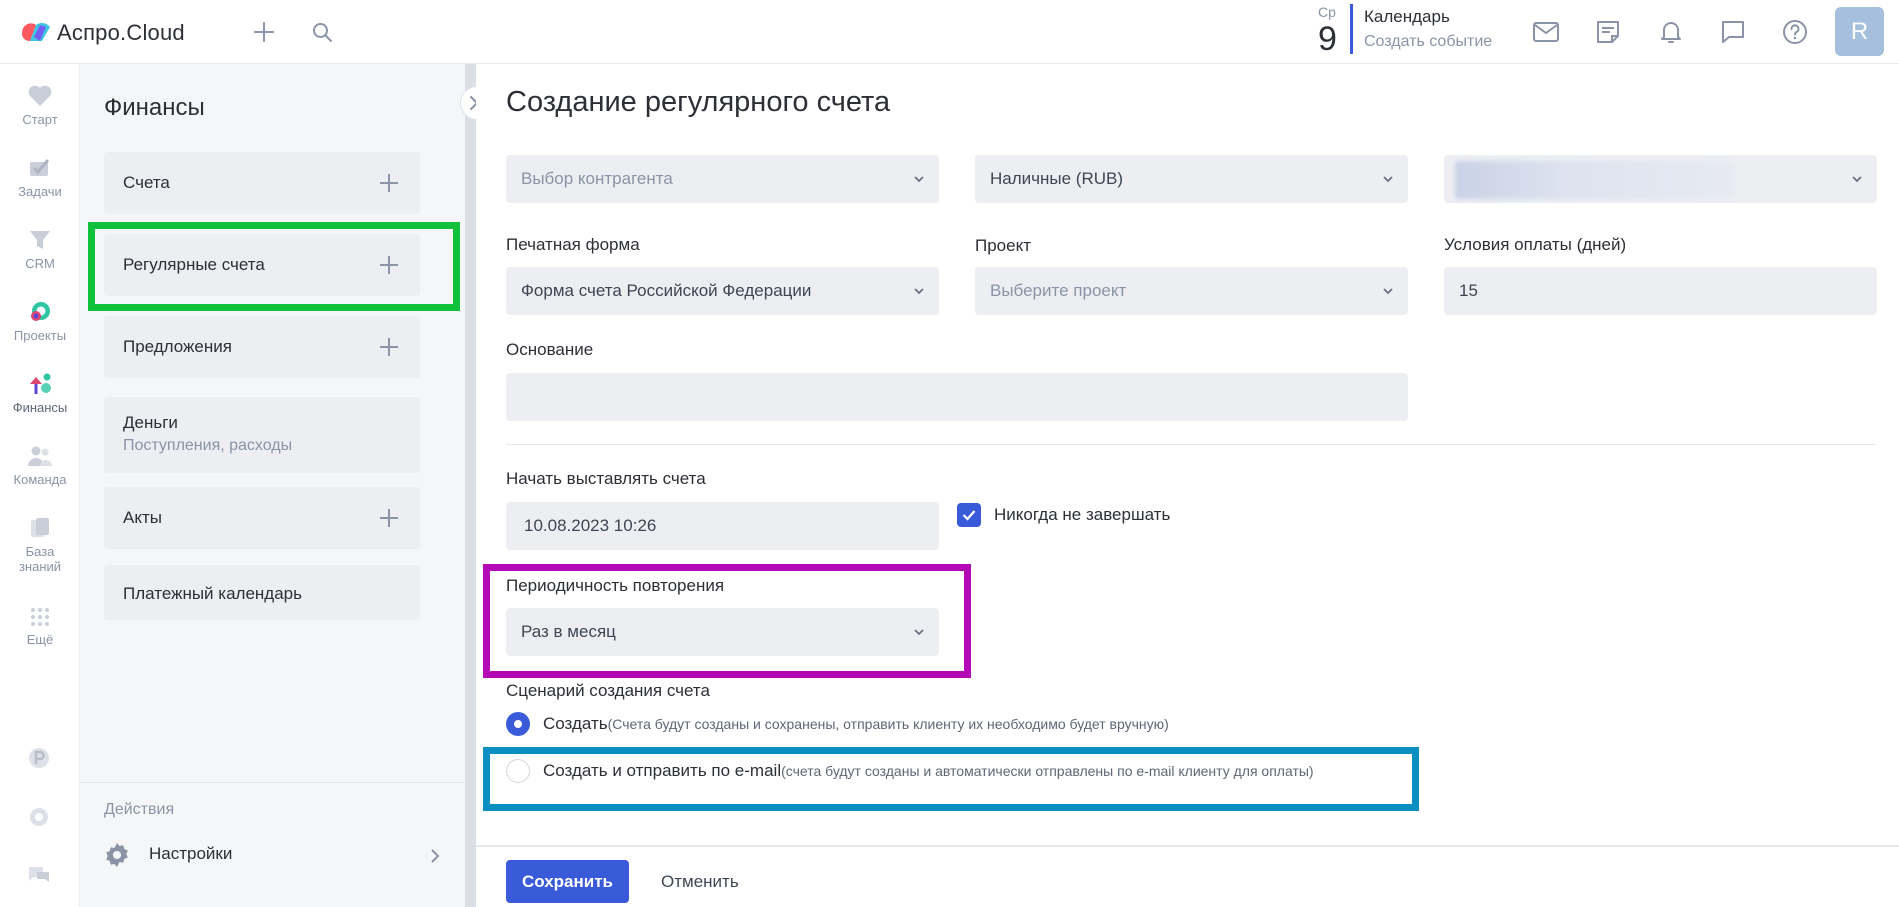 This screenshot has width=1899, height=907. Describe the element at coordinates (662, 770) in the screenshot. I see `scenario-send-label: Создать и отправить по e-mail` at that location.